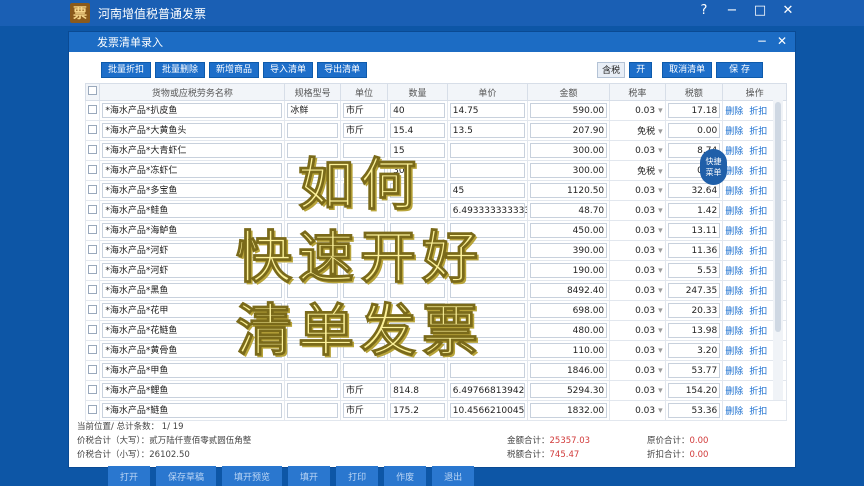  What do you see at coordinates (312, 110) in the screenshot?
I see `item-spec-input: 冰鲜` at bounding box center [312, 110].